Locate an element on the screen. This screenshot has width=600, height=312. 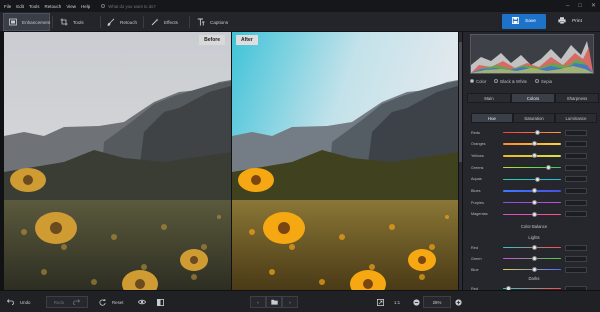
enhance-icon is located at coordinates (13, 22).